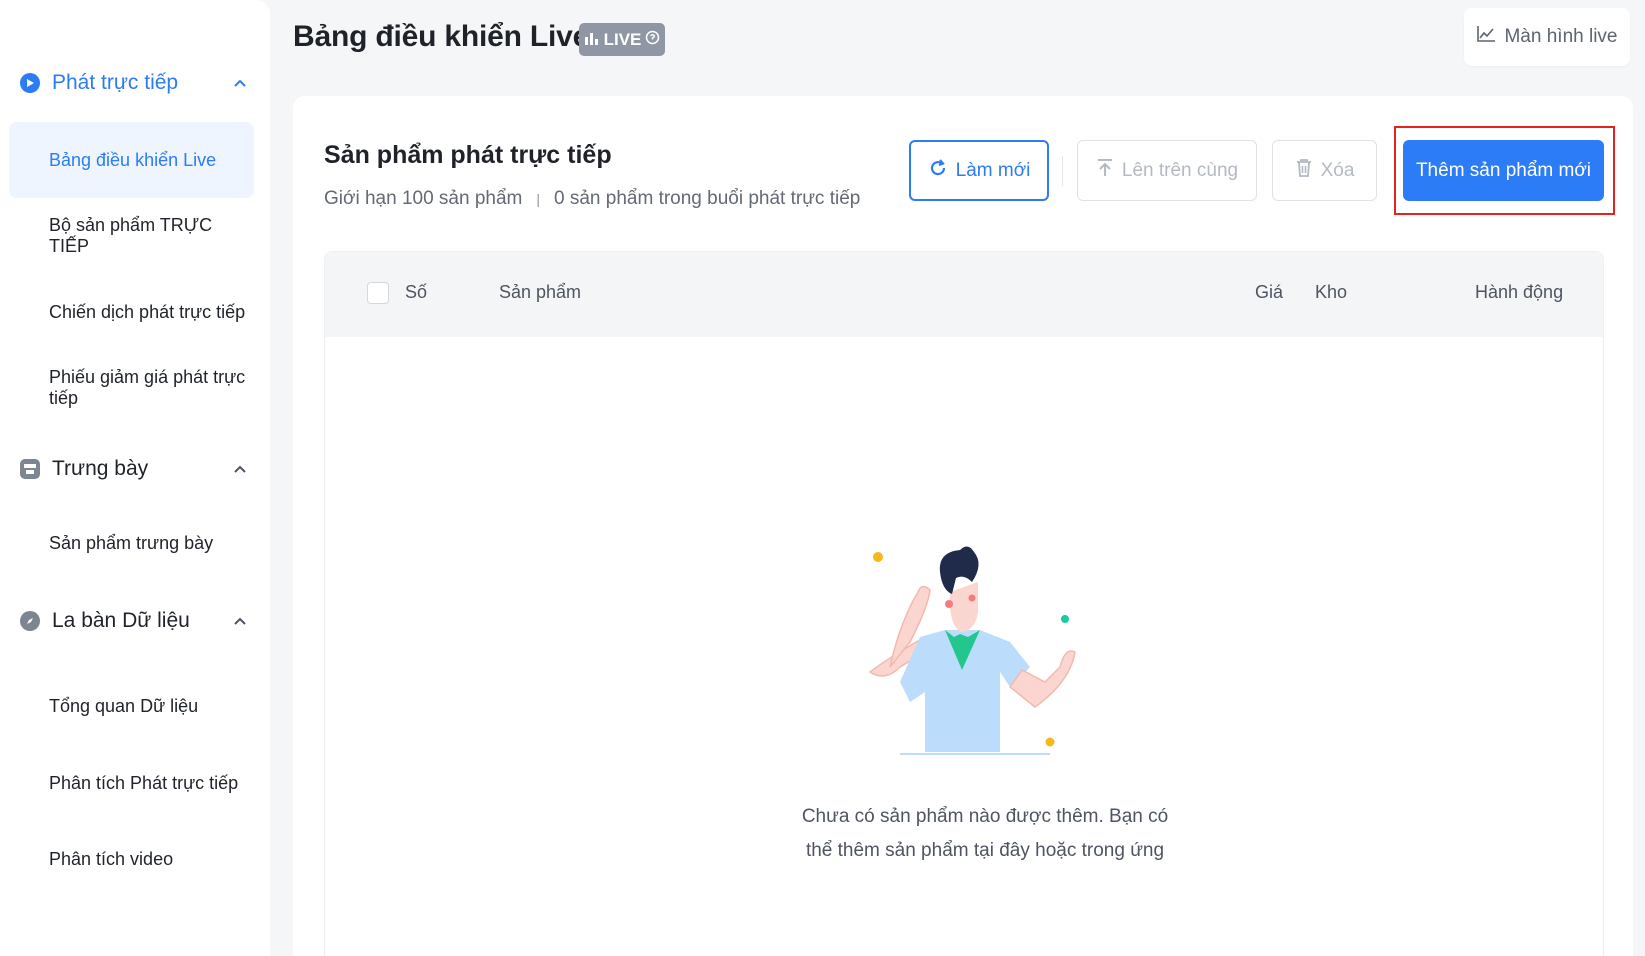 The width and height of the screenshot is (1645, 956). What do you see at coordinates (121, 620) in the screenshot?
I see `sidebar-section-label: La bàn Dữ liệu` at bounding box center [121, 620].